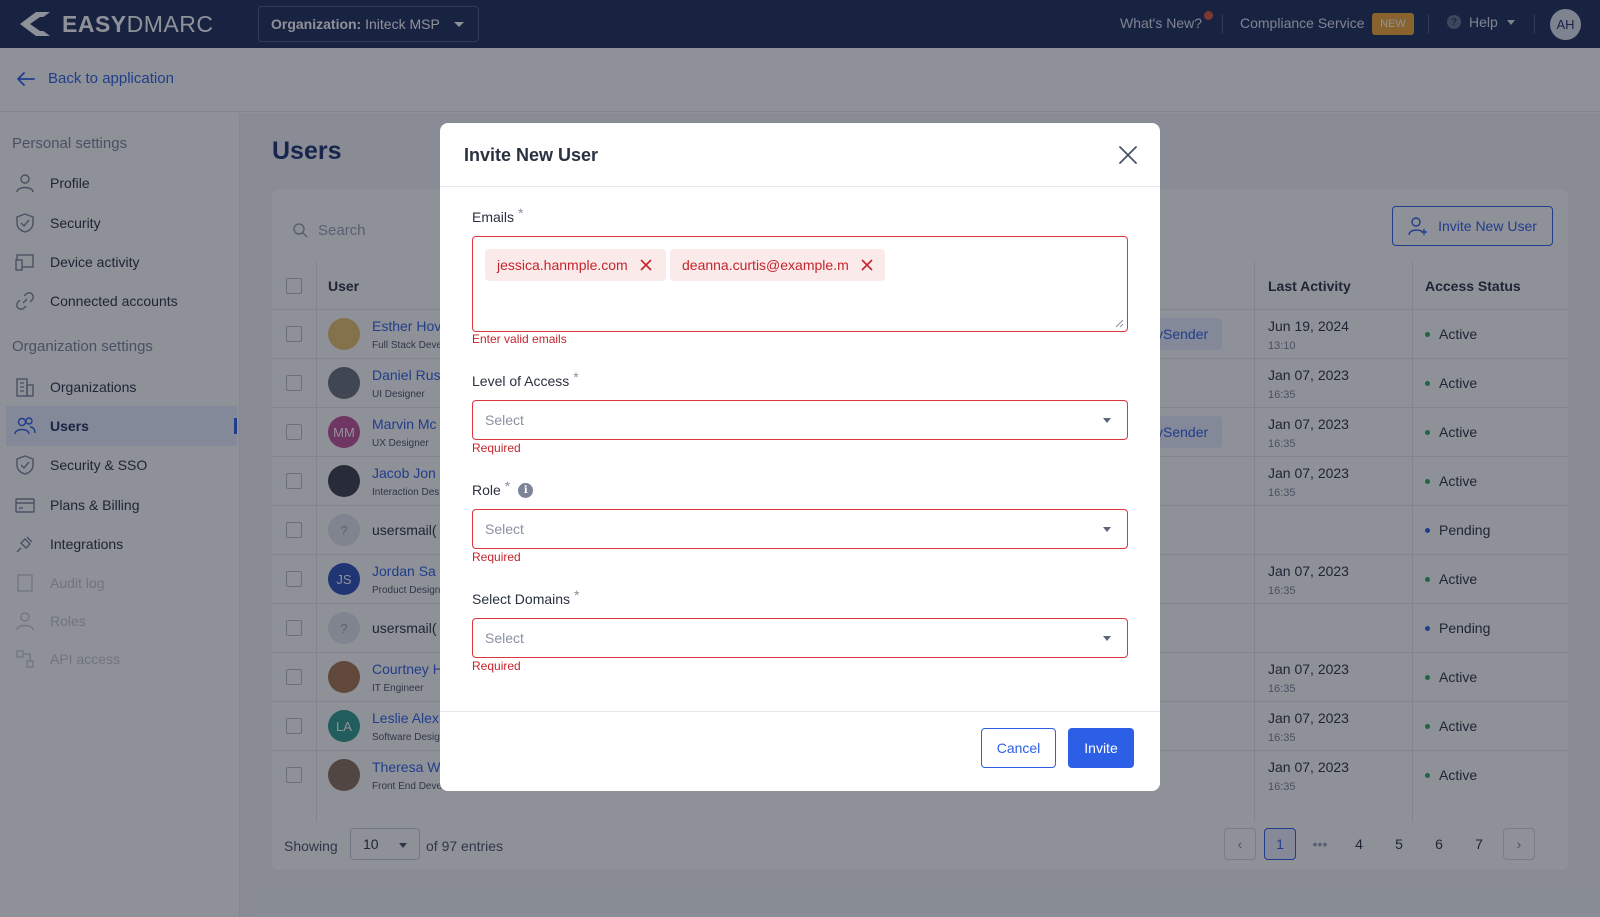 This screenshot has height=917, width=1600. What do you see at coordinates (800, 529) in the screenshot?
I see `role-select: Select` at bounding box center [800, 529].